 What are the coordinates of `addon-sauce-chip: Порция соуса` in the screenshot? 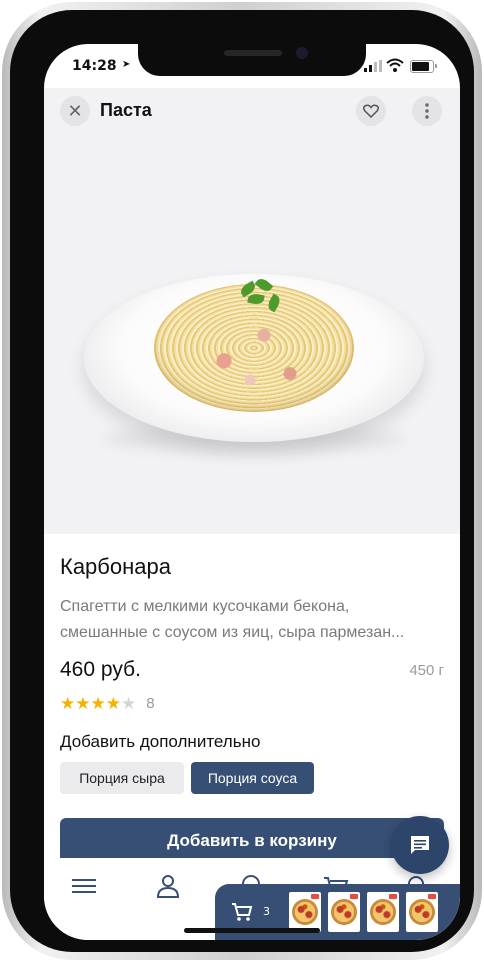 It's located at (252, 778).